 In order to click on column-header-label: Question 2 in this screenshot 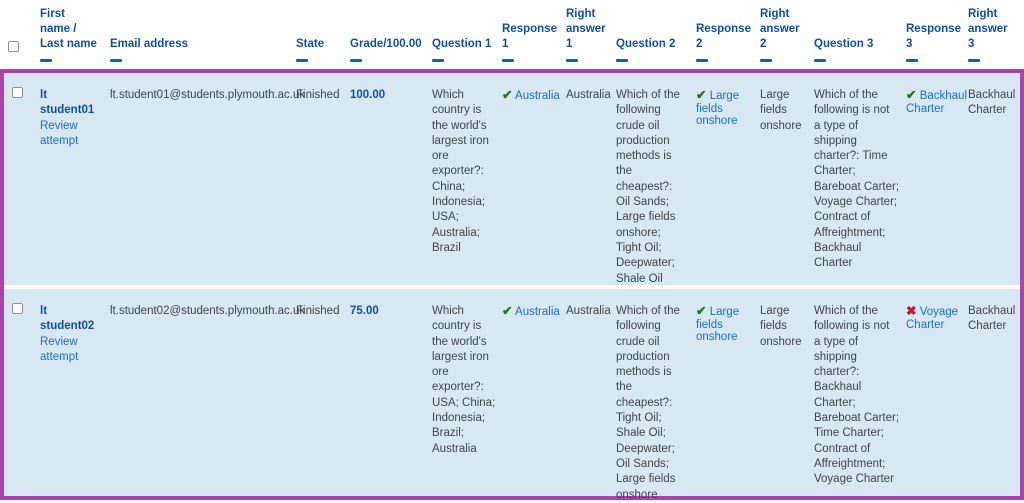, I will do `click(646, 44)`.